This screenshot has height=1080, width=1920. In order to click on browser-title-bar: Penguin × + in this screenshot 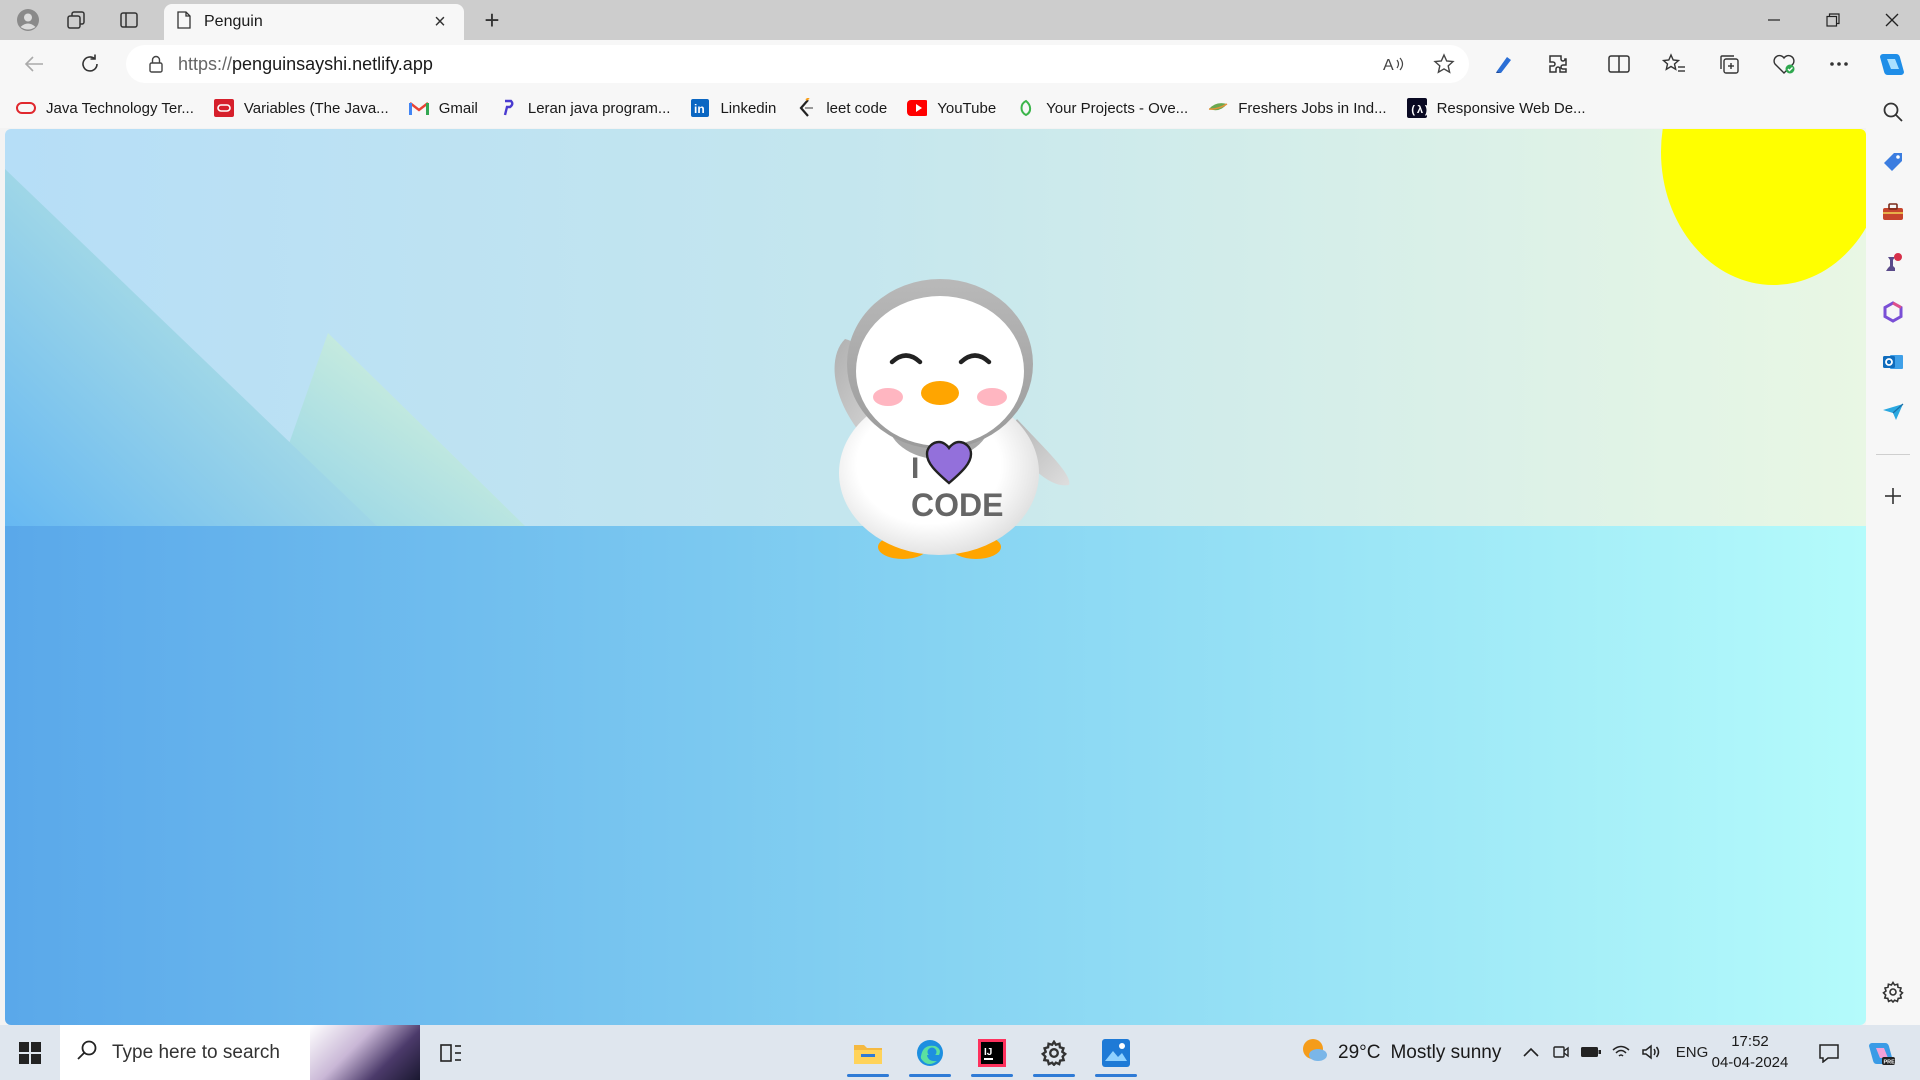, I will do `click(960, 20)`.